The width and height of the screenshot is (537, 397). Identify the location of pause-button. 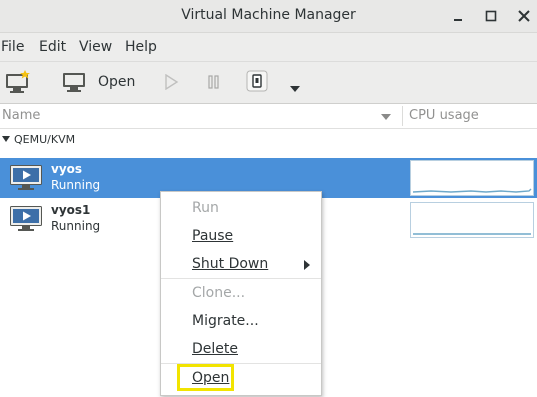
(214, 84).